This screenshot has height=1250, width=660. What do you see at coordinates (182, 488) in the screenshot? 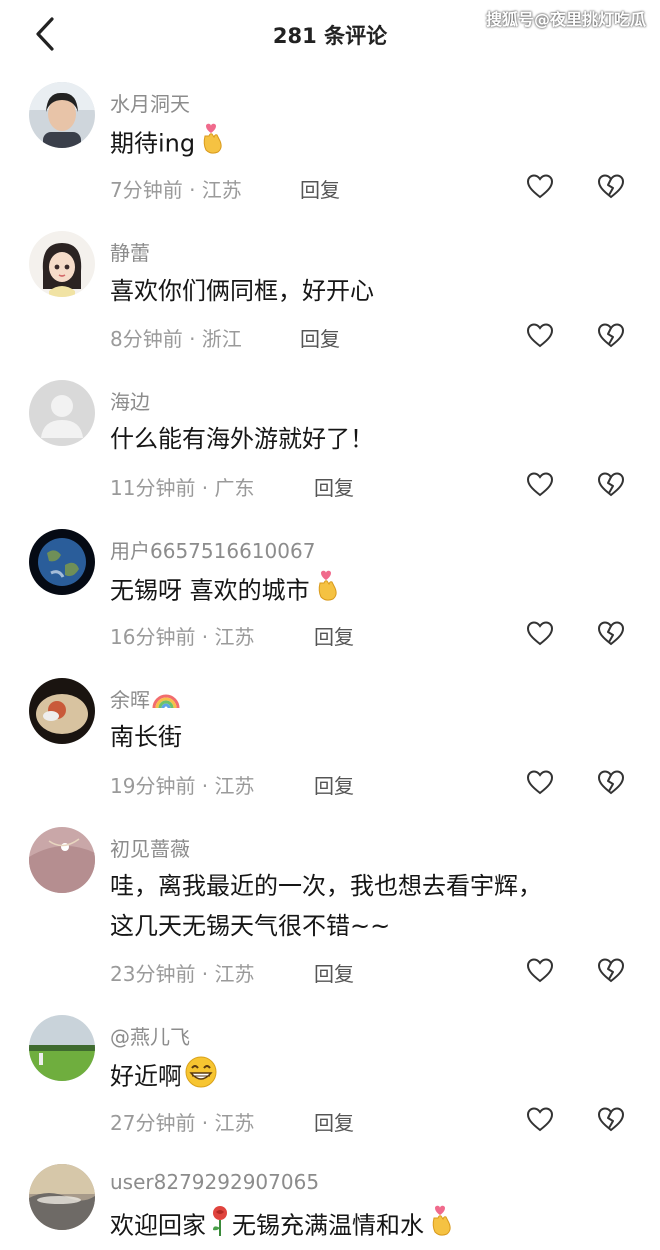
I see `comment-time-location: 11分钟前 · 广东` at bounding box center [182, 488].